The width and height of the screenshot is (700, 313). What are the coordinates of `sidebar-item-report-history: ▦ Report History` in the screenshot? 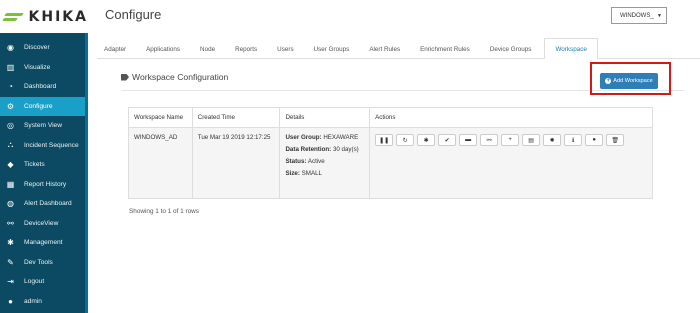 It's located at (42, 185).